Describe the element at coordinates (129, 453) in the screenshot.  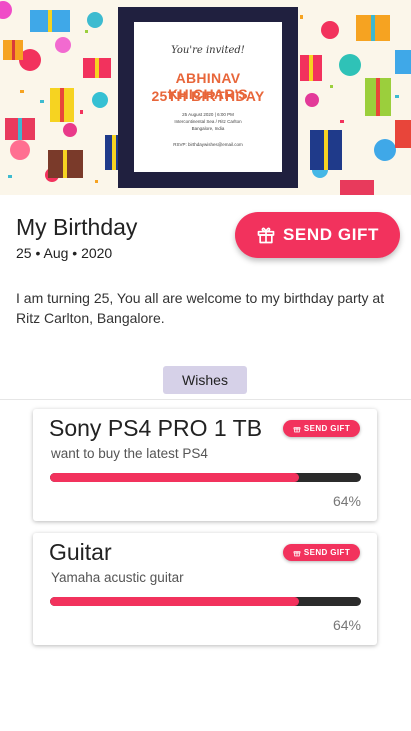
I see `wish-description: want to buy the latest PS4` at that location.